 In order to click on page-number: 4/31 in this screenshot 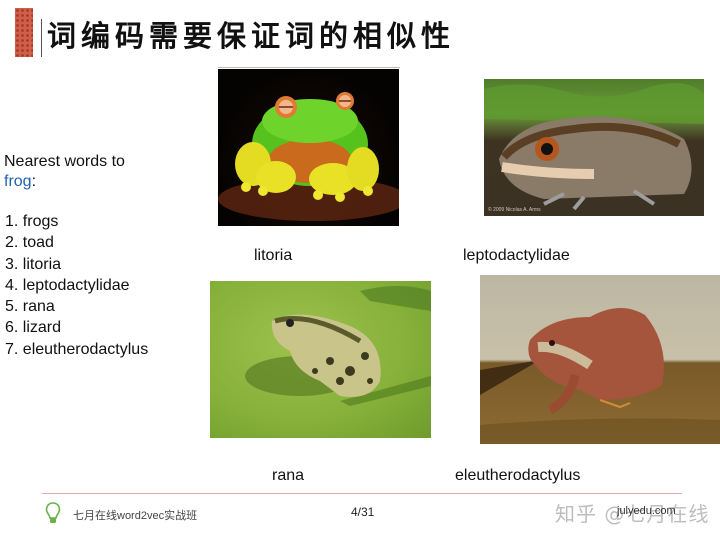, I will do `click(363, 512)`.